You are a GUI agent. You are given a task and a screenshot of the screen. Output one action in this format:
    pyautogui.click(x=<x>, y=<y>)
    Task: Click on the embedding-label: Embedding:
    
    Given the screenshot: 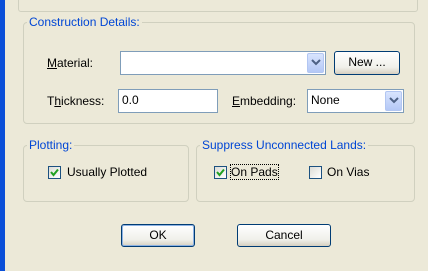 What is the action you would take?
    pyautogui.click(x=264, y=101)
    